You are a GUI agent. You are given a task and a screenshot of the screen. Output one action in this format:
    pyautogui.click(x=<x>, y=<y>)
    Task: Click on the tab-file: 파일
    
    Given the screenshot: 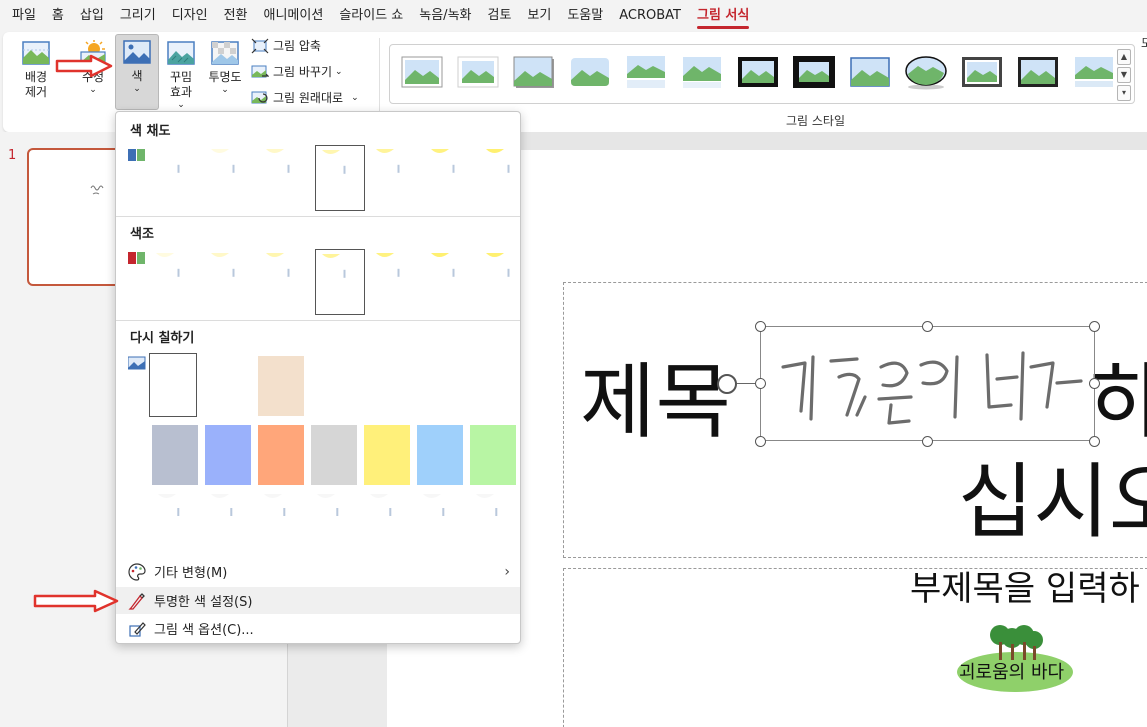 What is the action you would take?
    pyautogui.click(x=24, y=16)
    